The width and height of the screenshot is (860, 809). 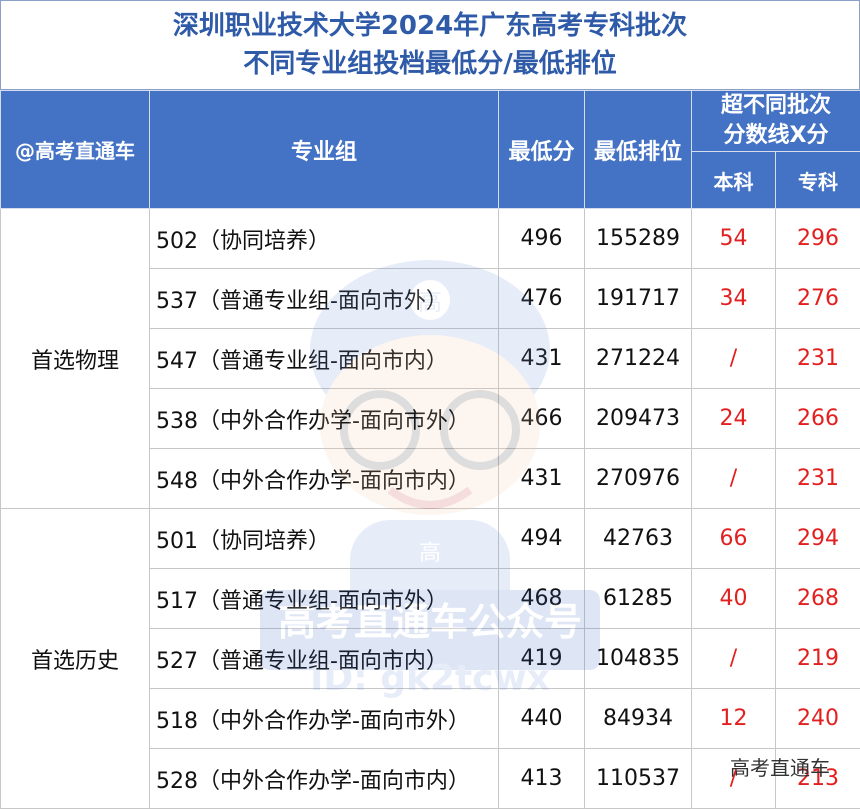 What do you see at coordinates (734, 180) in the screenshot?
I see `header-benke: 本科` at bounding box center [734, 180].